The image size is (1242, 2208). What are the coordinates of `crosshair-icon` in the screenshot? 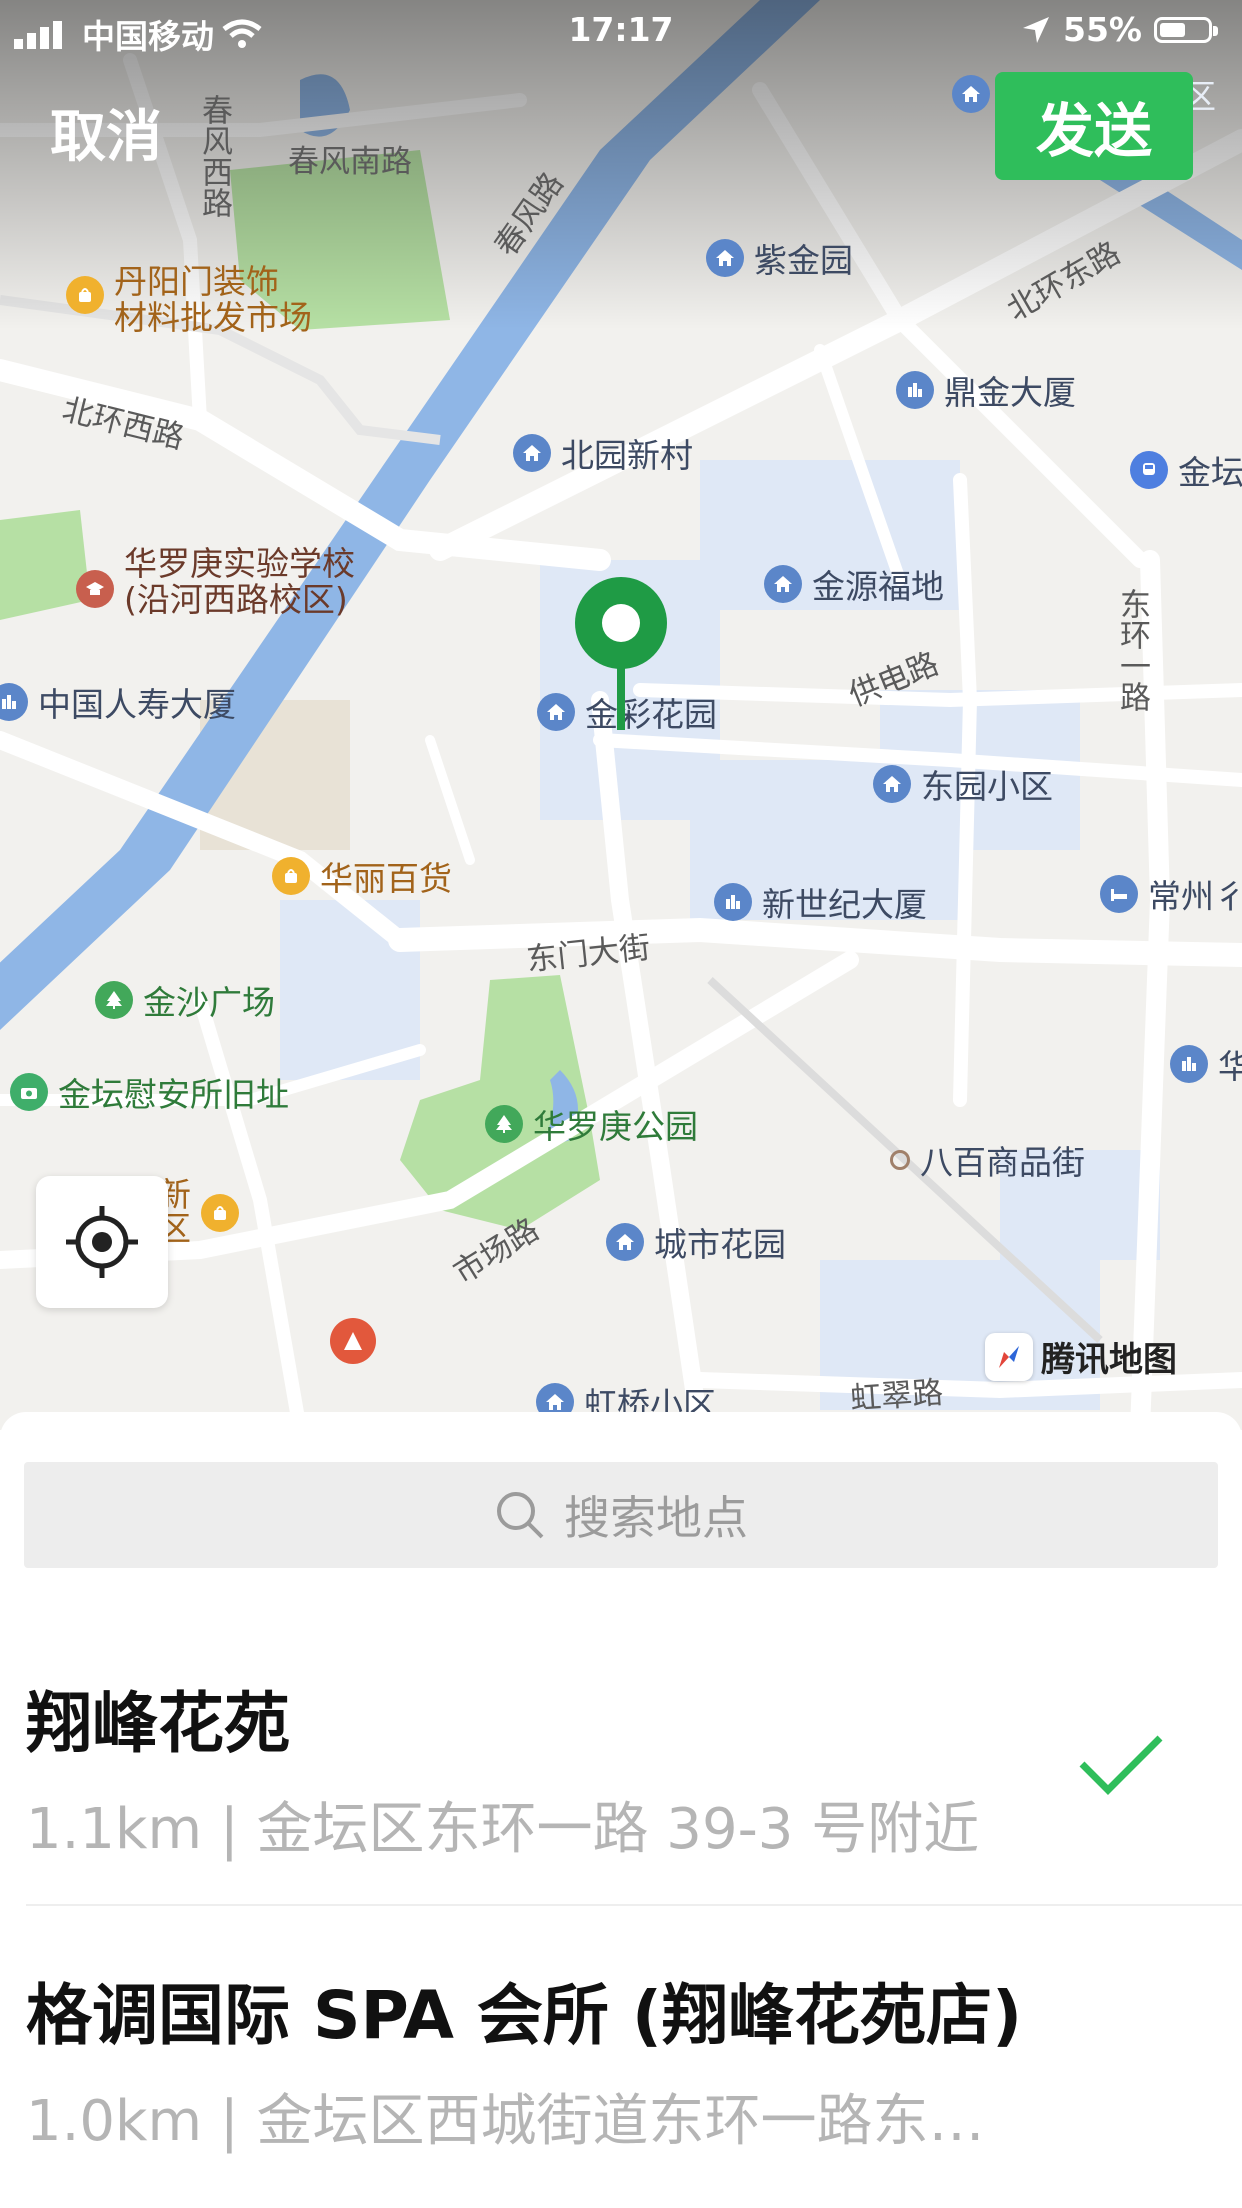 It's located at (102, 1242).